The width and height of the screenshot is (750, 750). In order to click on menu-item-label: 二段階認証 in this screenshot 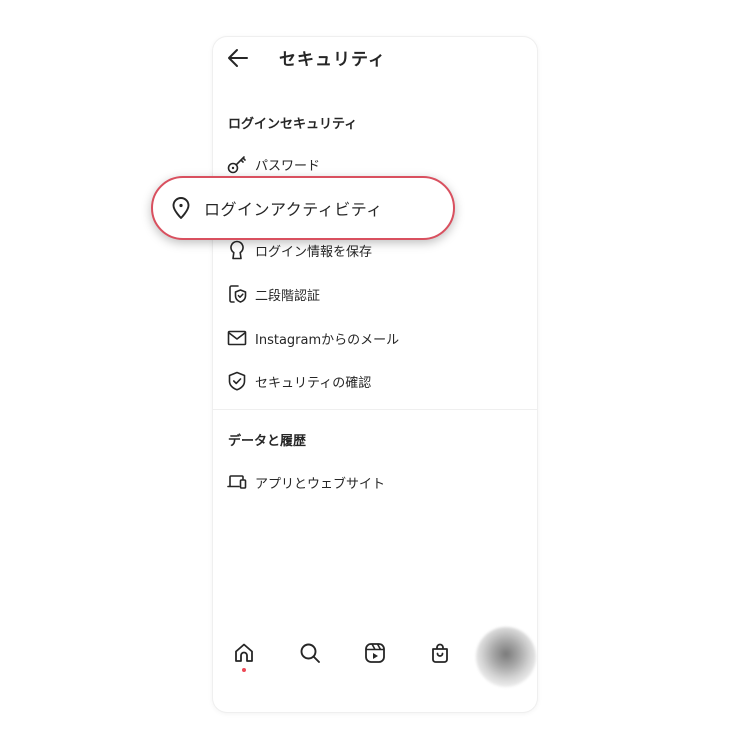, I will do `click(288, 296)`.